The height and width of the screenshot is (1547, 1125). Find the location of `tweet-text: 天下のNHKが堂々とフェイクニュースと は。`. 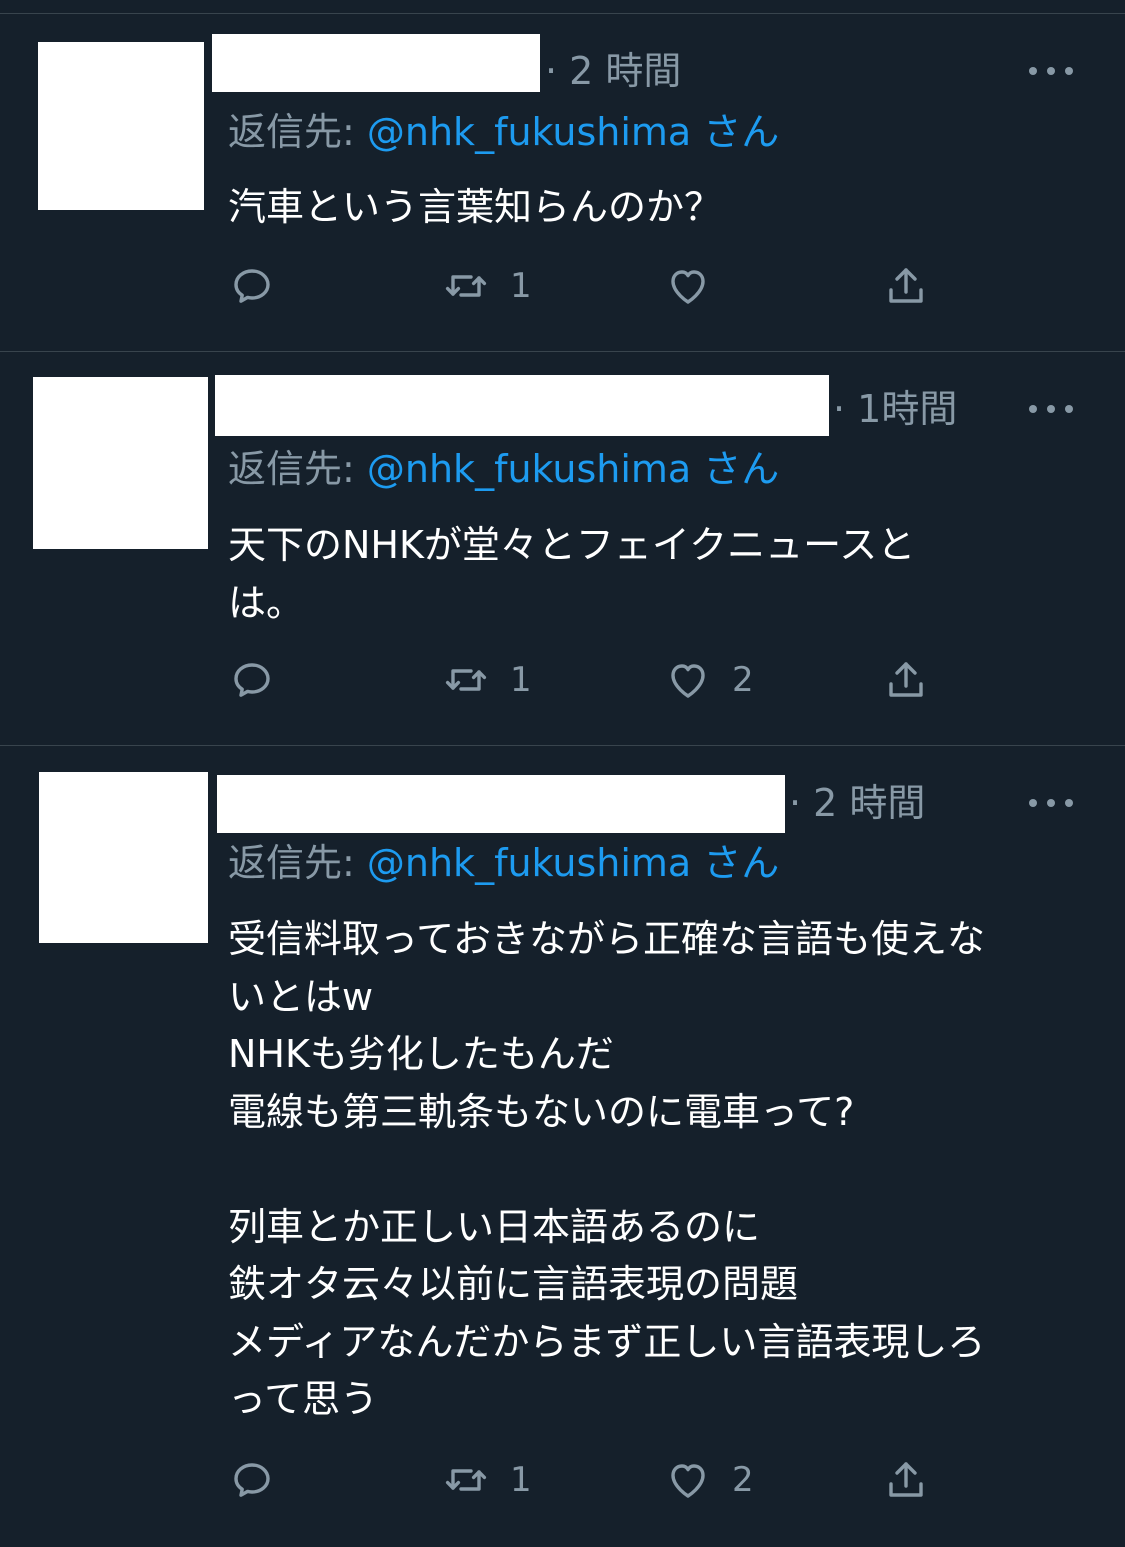

tweet-text: 天下のNHKが堂々とフェイクニュースと は。 is located at coordinates (572, 574).